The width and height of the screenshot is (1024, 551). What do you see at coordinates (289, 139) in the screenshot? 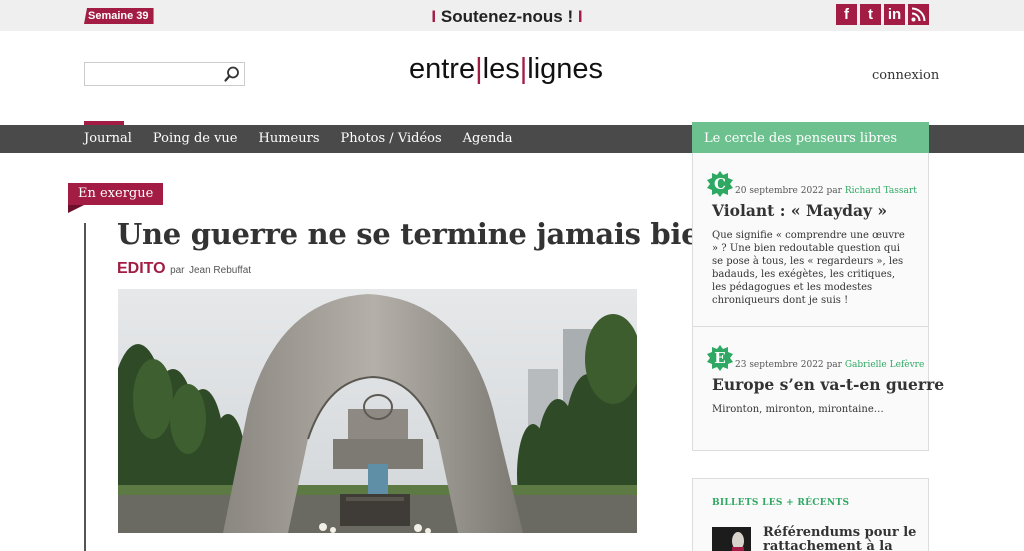
I see `nav-item-humeurs: Humeurs` at bounding box center [289, 139].